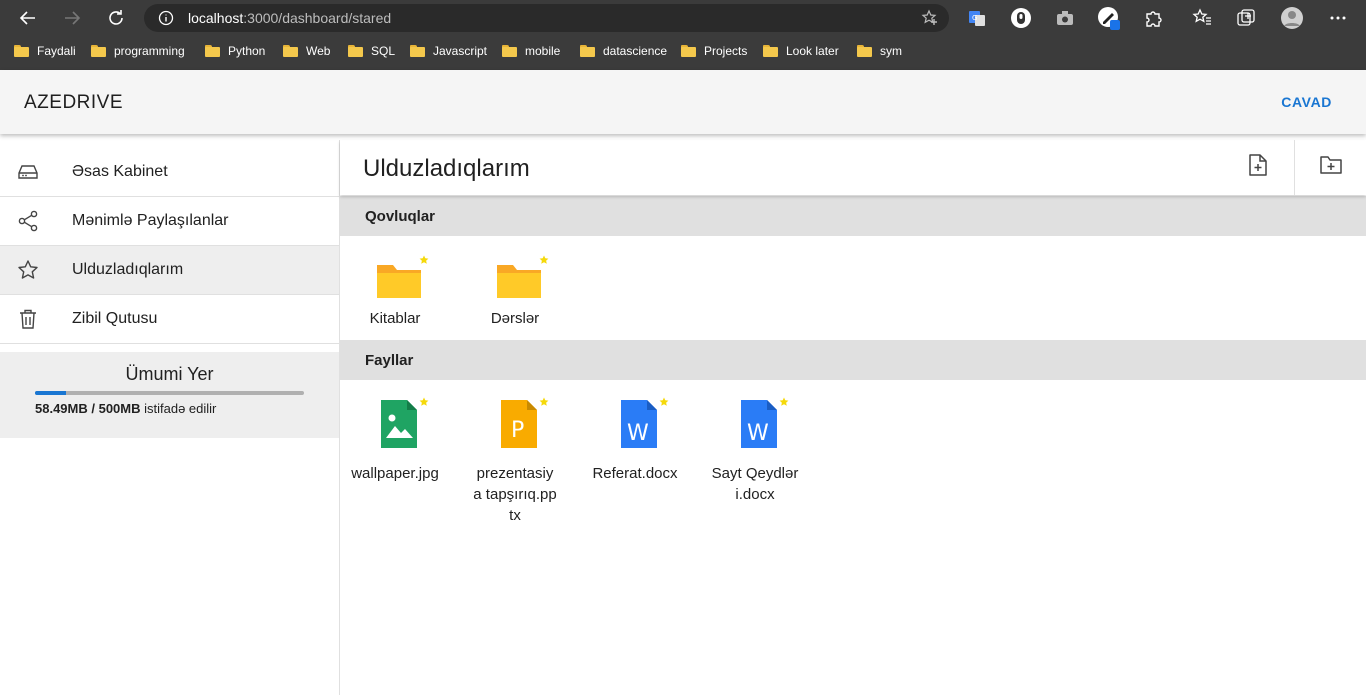  Describe the element at coordinates (395, 457) in the screenshot. I see `file-item: wallpaper.jpg` at that location.